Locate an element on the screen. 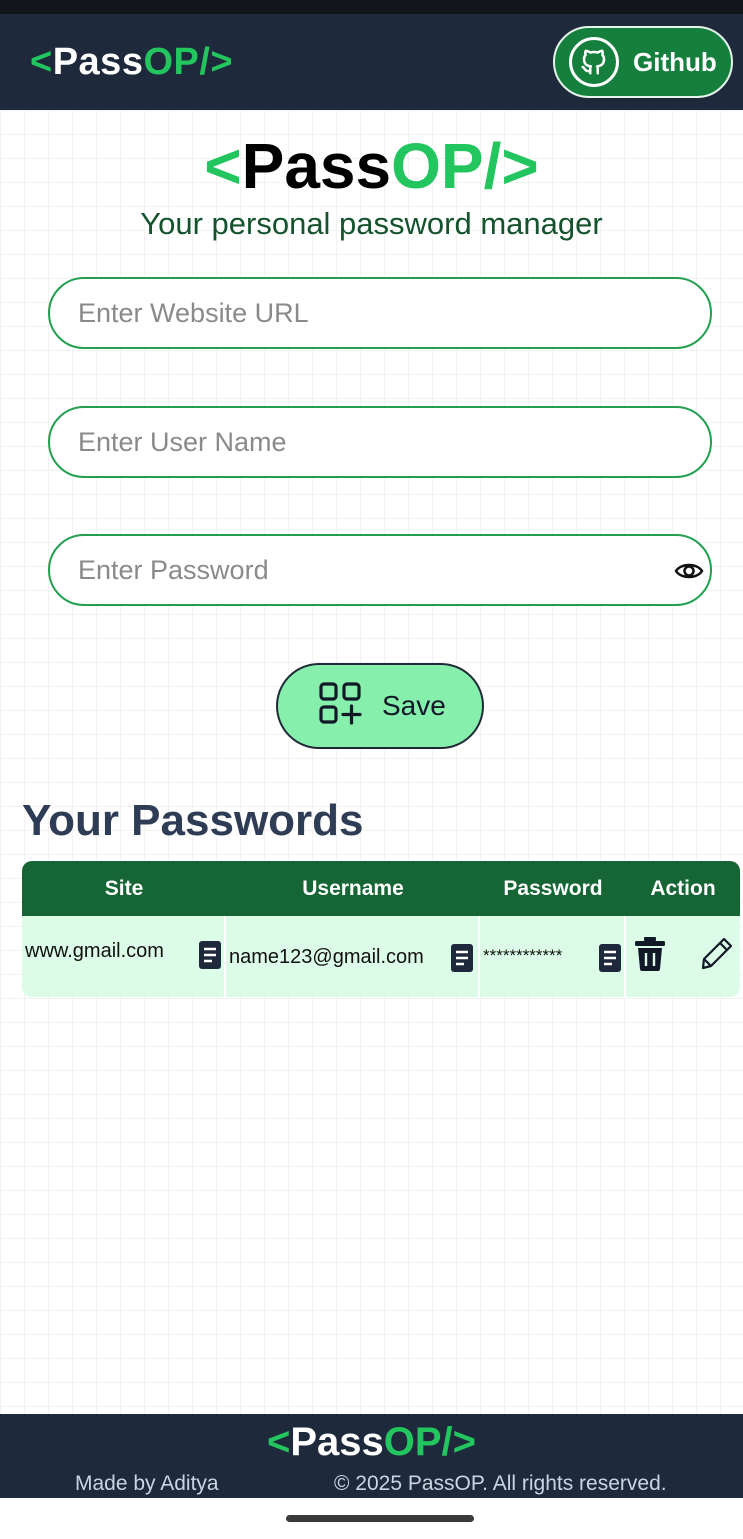 The width and height of the screenshot is (743, 1539). table-header: Site Username Password Action is located at coordinates (381, 888).